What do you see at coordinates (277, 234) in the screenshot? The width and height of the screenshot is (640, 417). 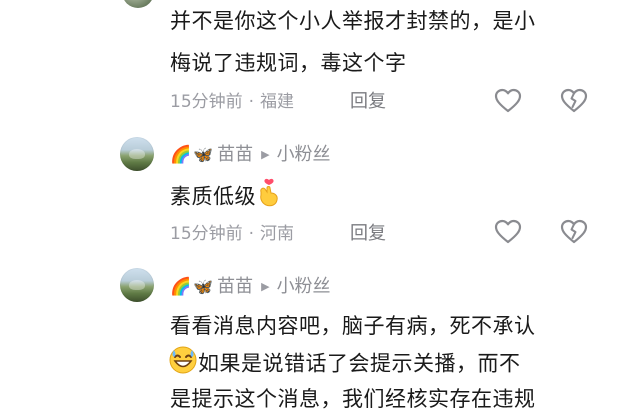 I see `comment-location: 河南` at bounding box center [277, 234].